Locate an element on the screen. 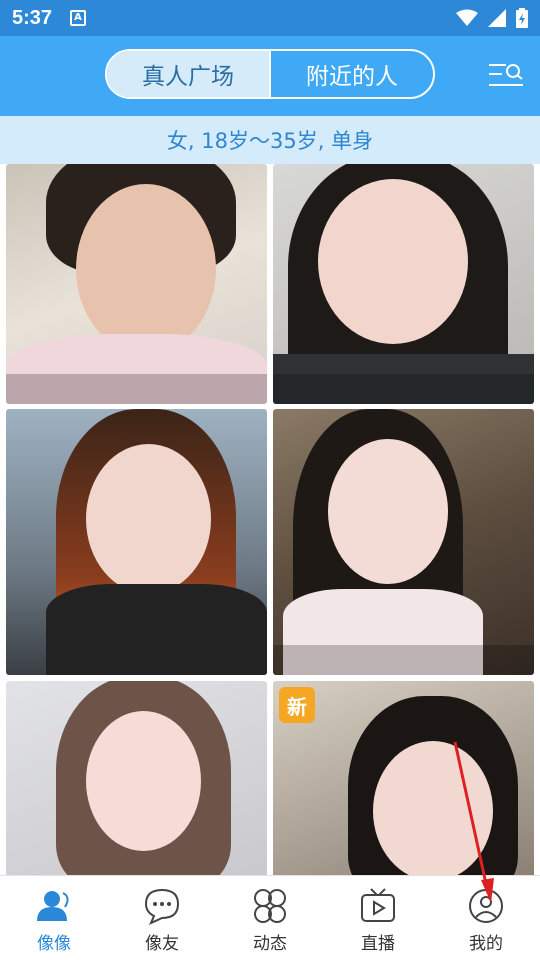 The width and height of the screenshot is (540, 960). tab-profile: 我的 is located at coordinates (486, 918).